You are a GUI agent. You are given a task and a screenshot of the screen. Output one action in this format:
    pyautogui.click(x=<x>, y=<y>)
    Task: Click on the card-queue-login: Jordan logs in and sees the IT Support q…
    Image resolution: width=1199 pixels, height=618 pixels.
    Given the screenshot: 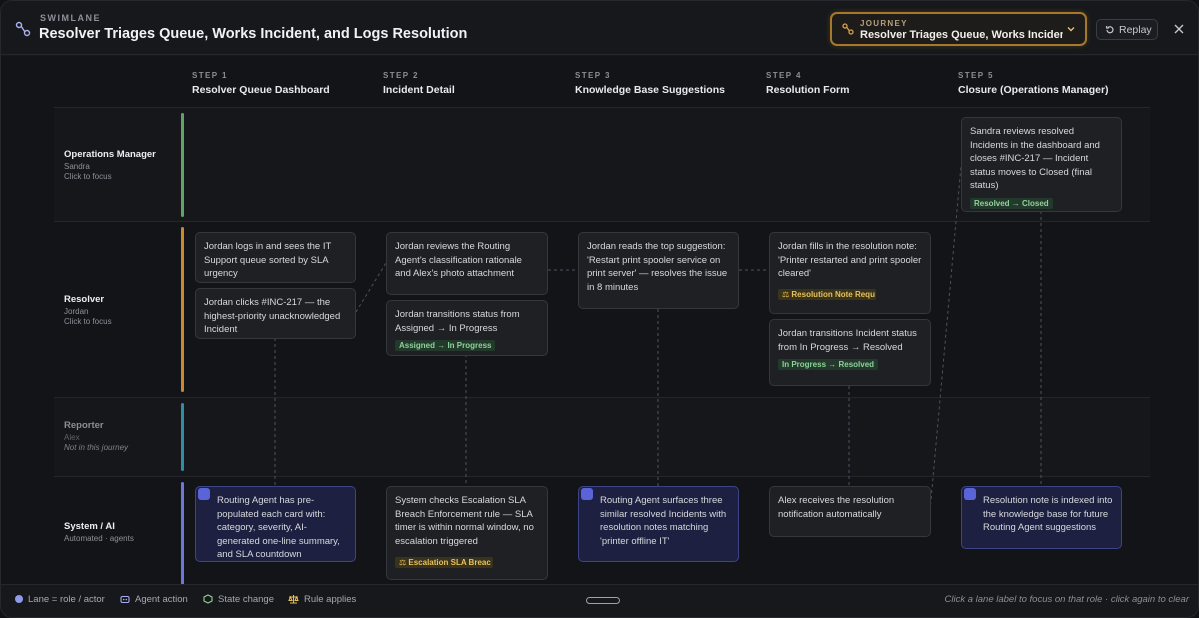 What is the action you would take?
    pyautogui.click(x=275, y=257)
    